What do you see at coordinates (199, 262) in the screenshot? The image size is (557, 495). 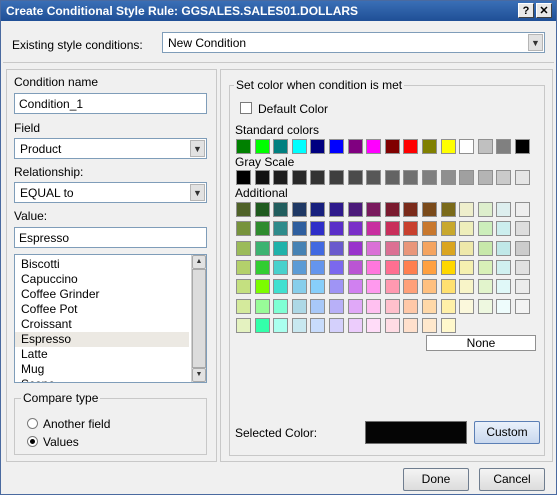 I see `scroll-up-icon: ▲` at bounding box center [199, 262].